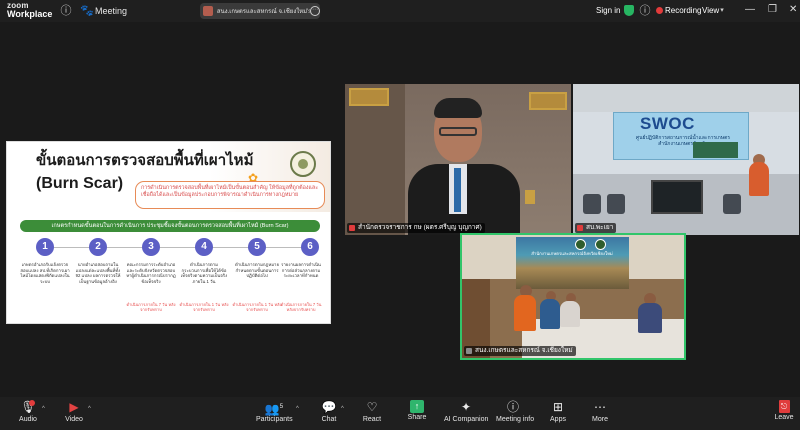 The width and height of the screenshot is (800, 430). I want to click on wood-panel, so click(375, 159).